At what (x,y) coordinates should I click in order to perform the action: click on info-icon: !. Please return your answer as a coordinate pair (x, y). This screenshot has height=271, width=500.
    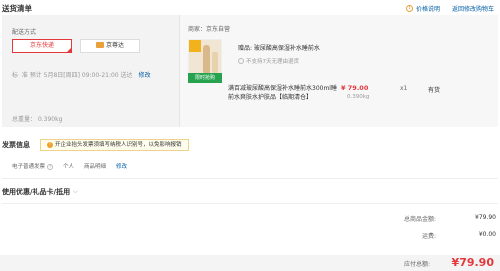
    Looking at the image, I should click on (409, 8).